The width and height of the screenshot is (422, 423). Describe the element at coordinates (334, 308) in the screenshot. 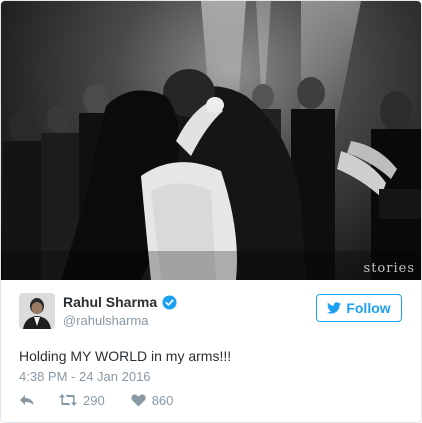

I see `twitter-bird-icon` at that location.